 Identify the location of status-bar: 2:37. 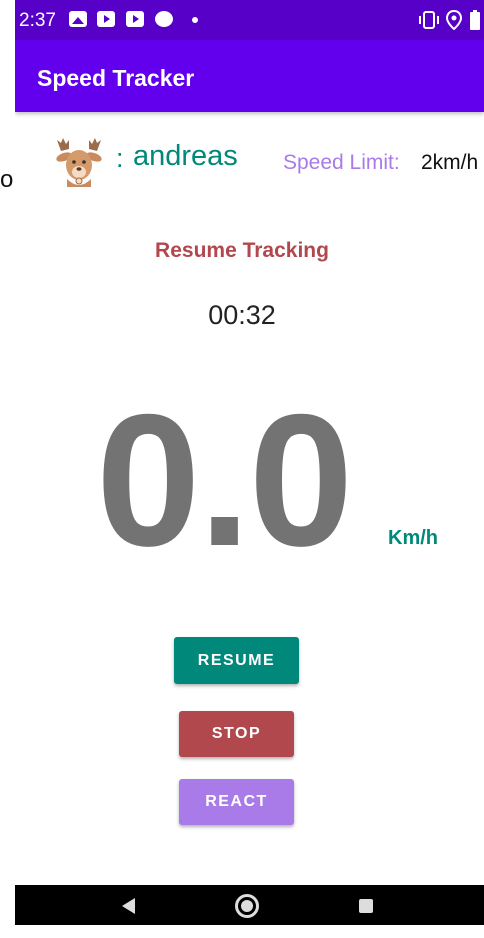
(249, 20).